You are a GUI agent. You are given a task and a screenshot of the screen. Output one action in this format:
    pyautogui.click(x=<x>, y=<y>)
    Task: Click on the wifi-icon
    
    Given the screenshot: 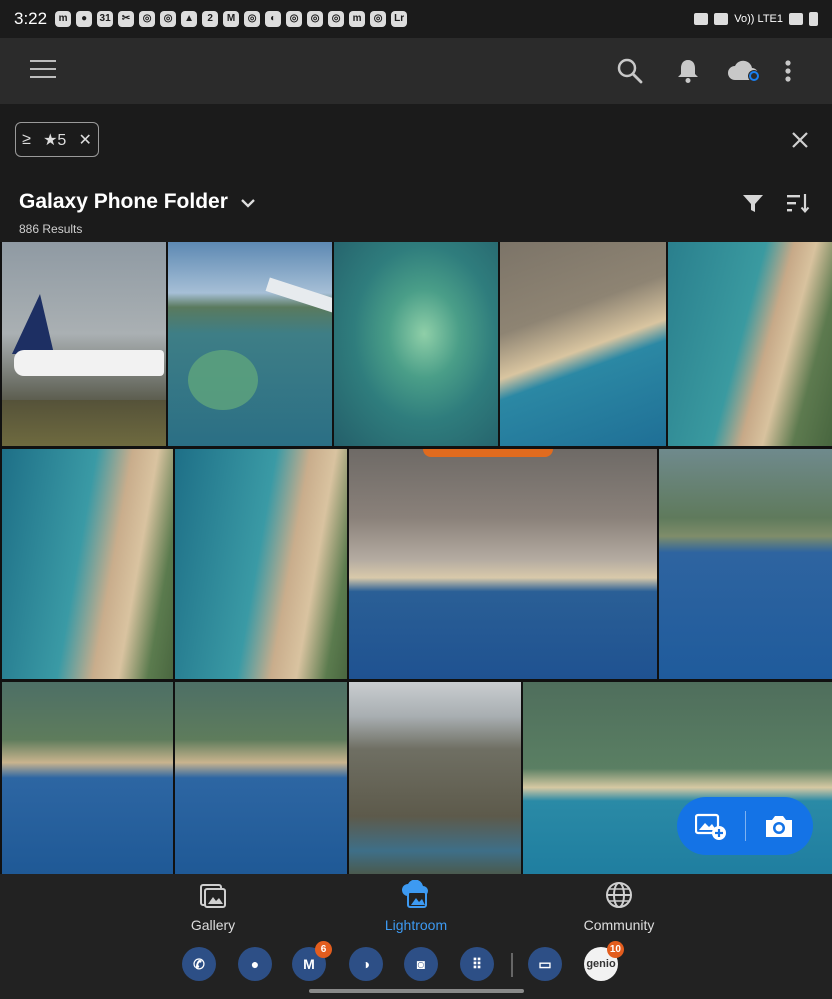 What is the action you would take?
    pyautogui.click(x=721, y=19)
    